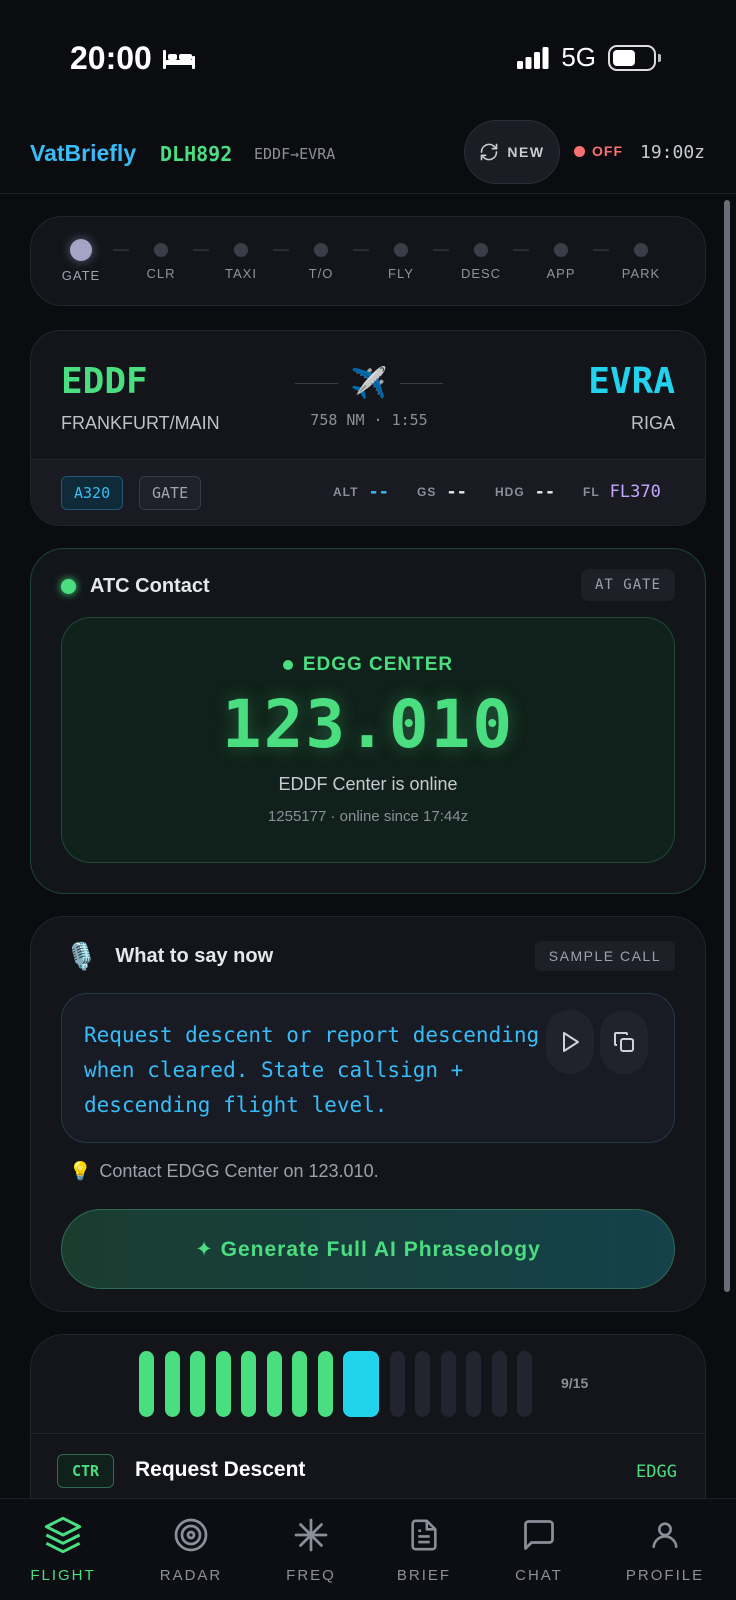  Describe the element at coordinates (627, 585) in the screenshot. I see `atc-phase-badge: AT GATE` at that location.